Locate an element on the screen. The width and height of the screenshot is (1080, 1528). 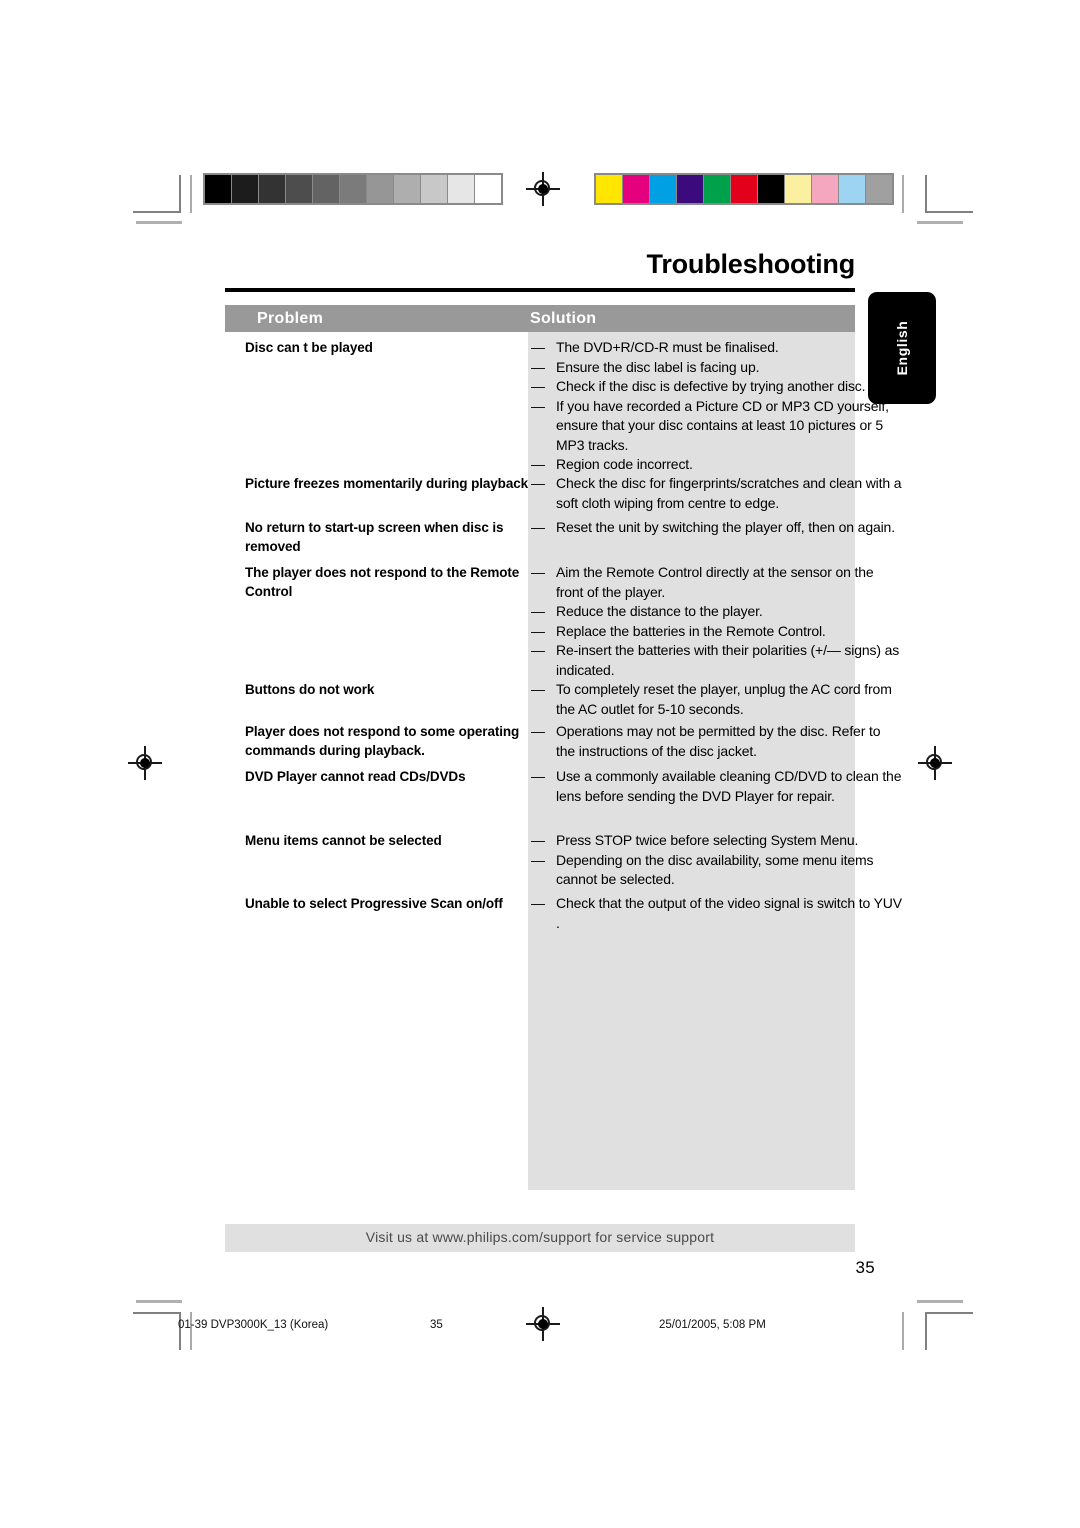
problem-cell: Menu items cannot be selected is located at coordinates (343, 840).